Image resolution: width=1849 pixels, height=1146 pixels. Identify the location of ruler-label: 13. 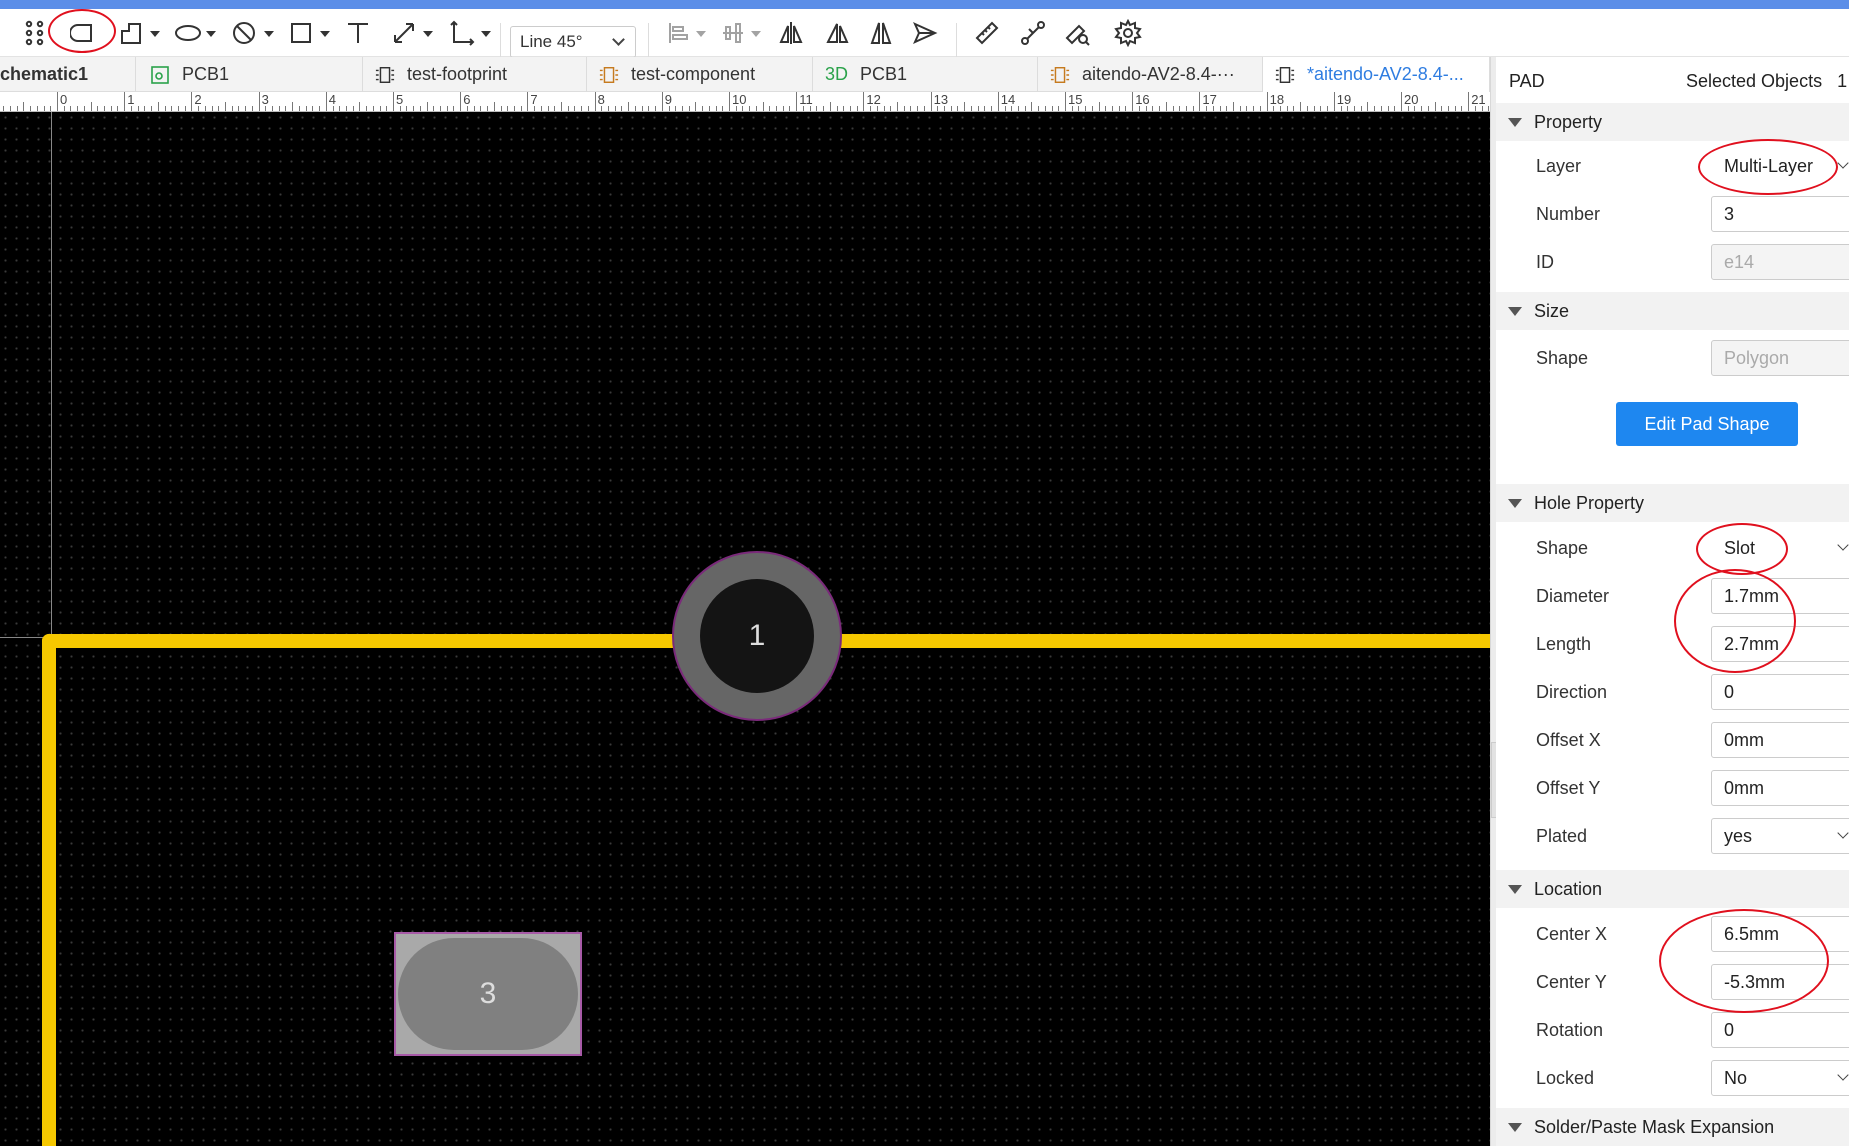
(941, 99).